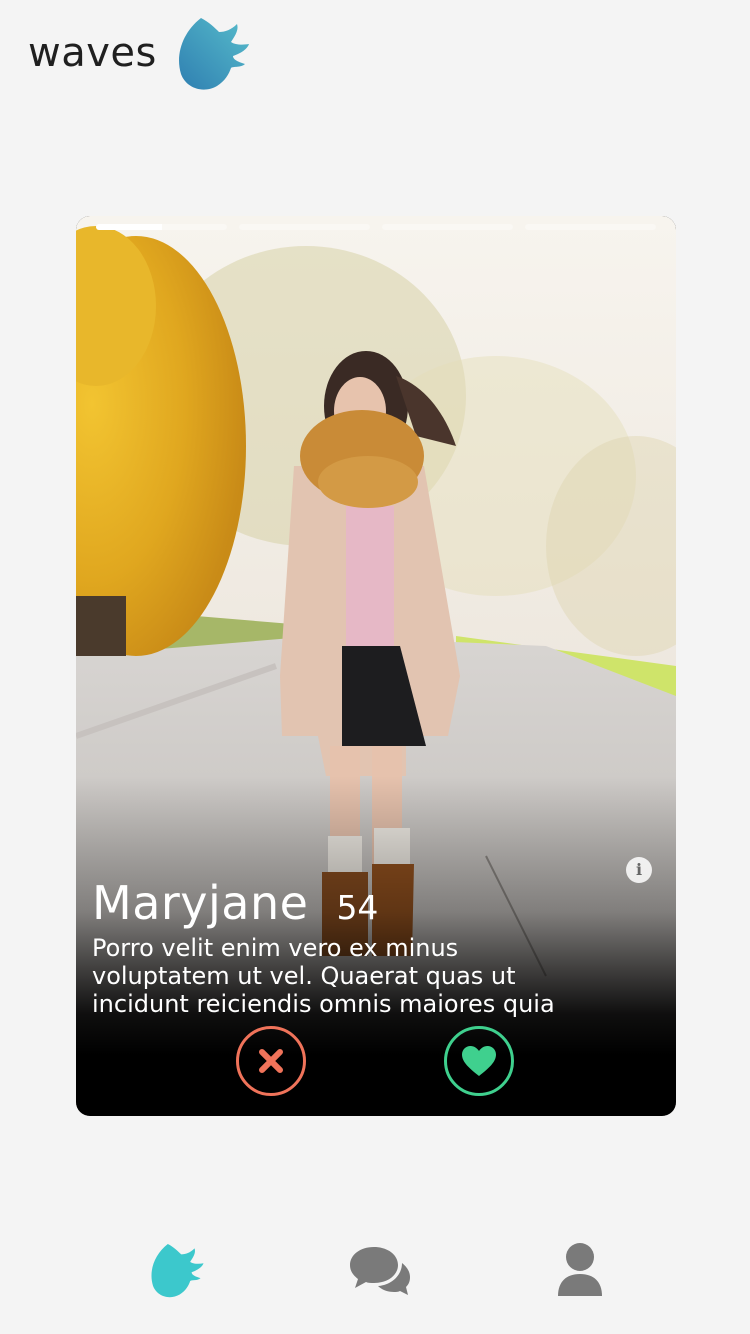 Image resolution: width=750 pixels, height=1334 pixels. What do you see at coordinates (213, 54) in the screenshot?
I see `wave-flame-logo-icon` at bounding box center [213, 54].